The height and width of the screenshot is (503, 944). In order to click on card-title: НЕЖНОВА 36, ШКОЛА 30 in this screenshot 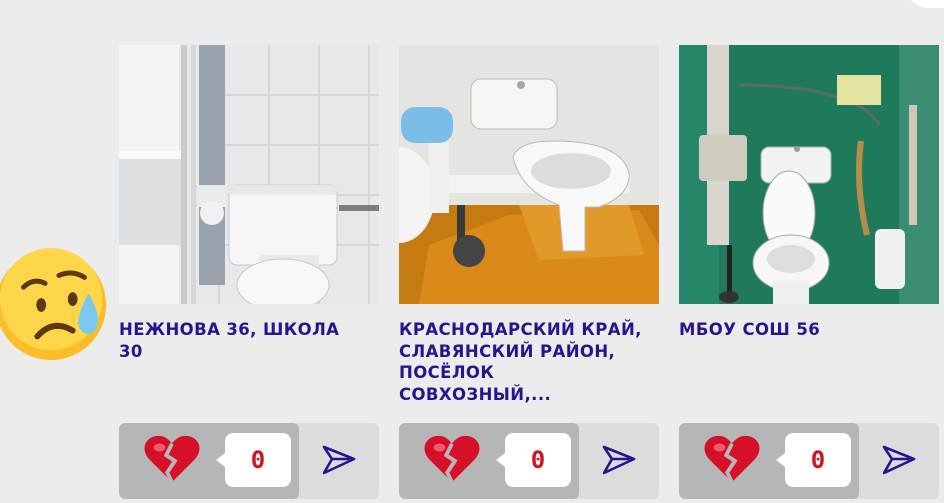, I will do `click(244, 340)`.